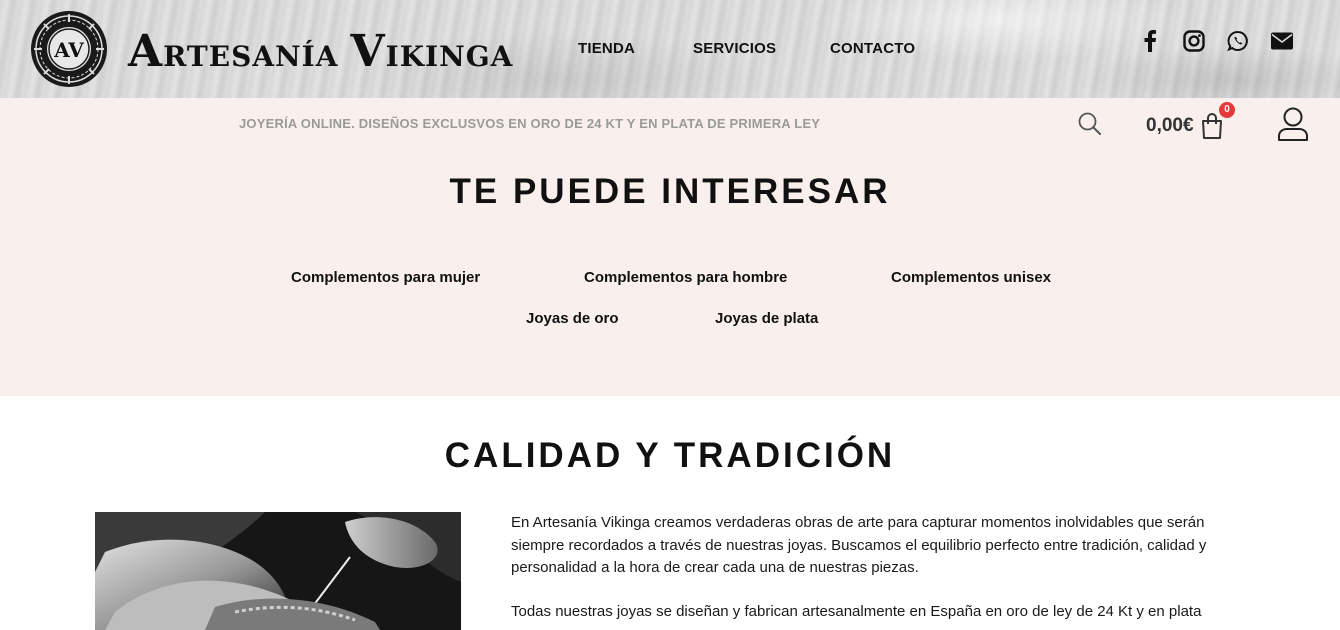 This screenshot has width=1340, height=630. Describe the element at coordinates (572, 318) in the screenshot. I see `link-joyas-oro: Joyas de oro` at that location.